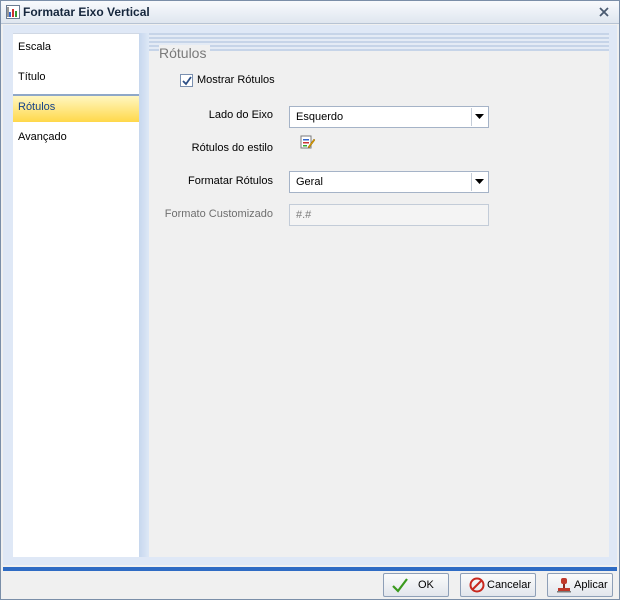 Image resolution: width=620 pixels, height=600 pixels. Describe the element at coordinates (591, 585) in the screenshot. I see `apply-label: Aplicar` at that location.